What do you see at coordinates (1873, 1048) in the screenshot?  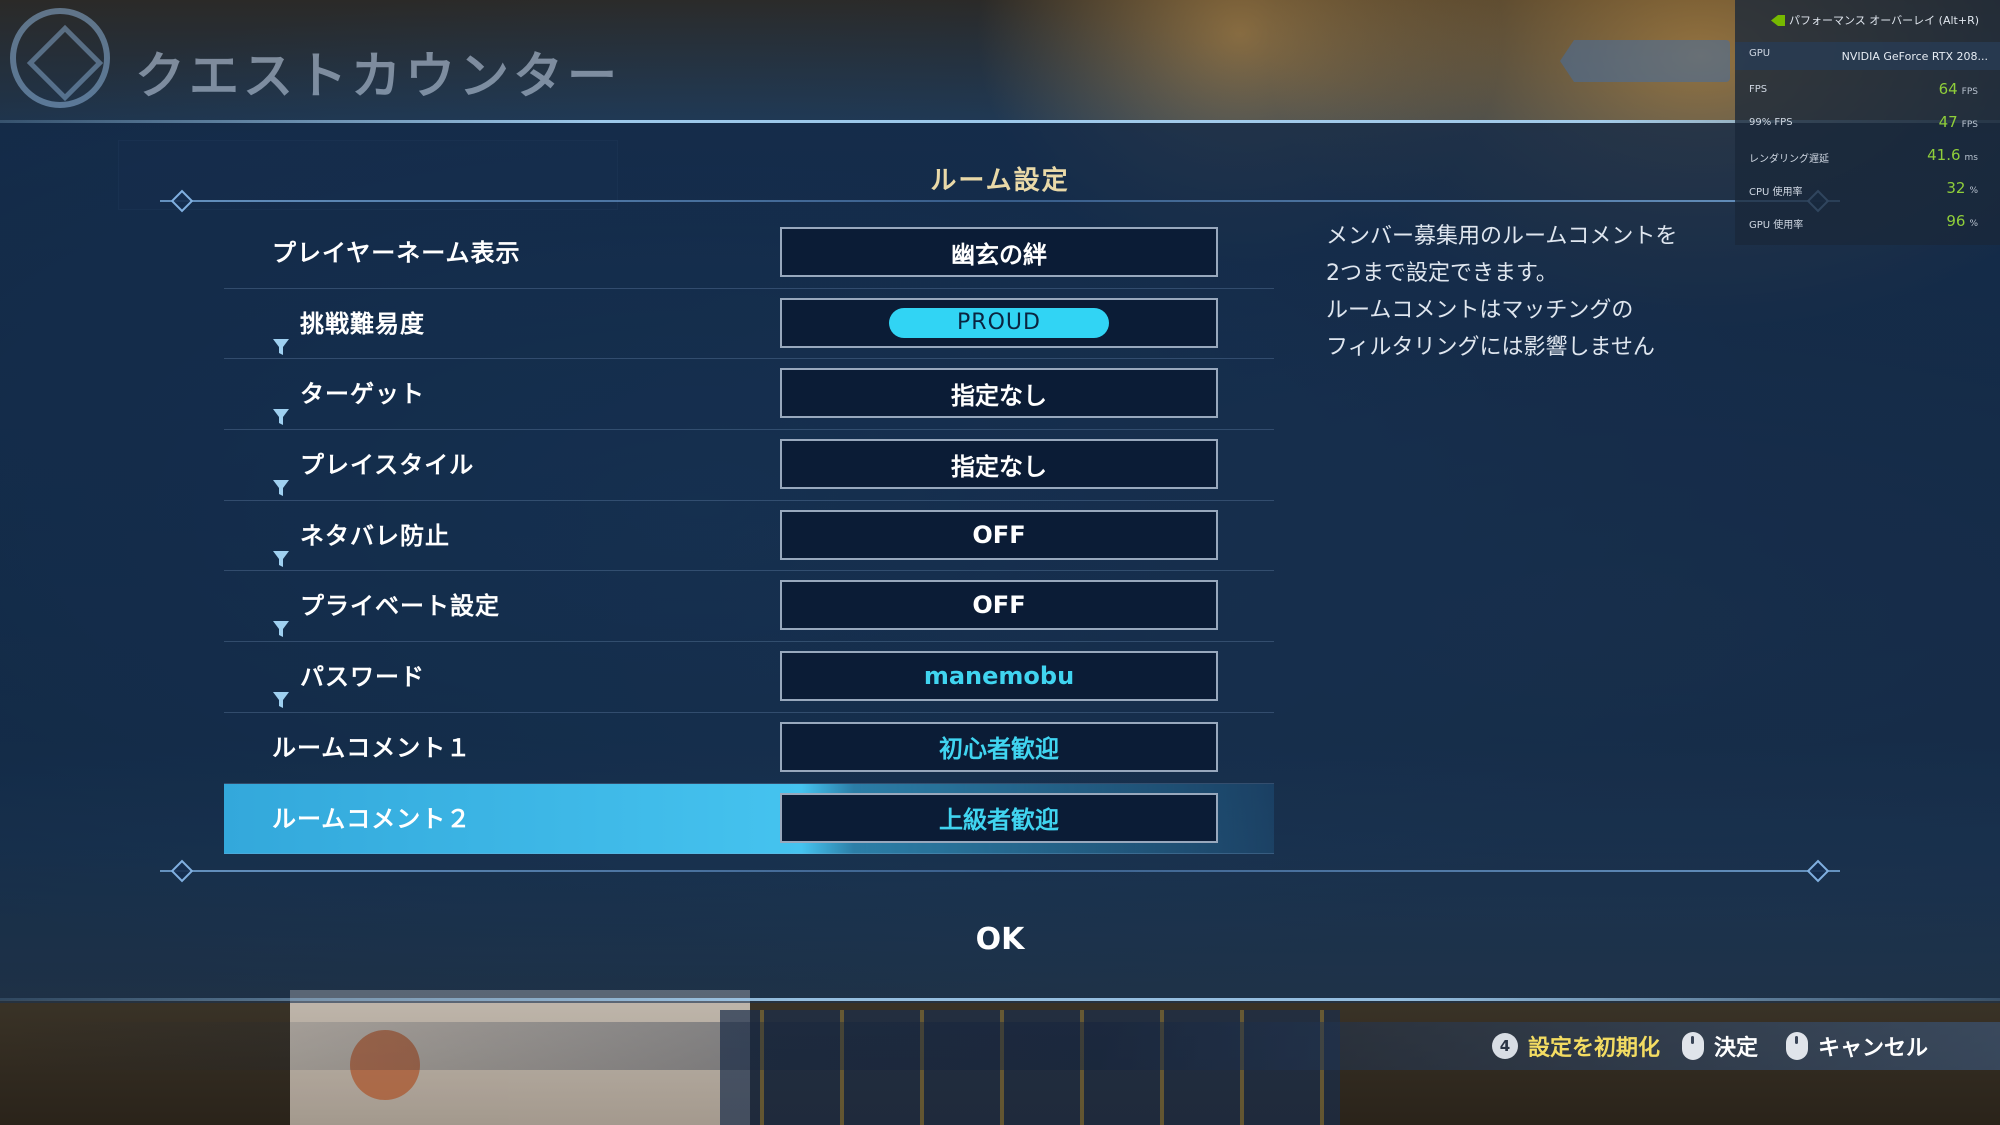 I see `cancel-label: キャンセル` at bounding box center [1873, 1048].